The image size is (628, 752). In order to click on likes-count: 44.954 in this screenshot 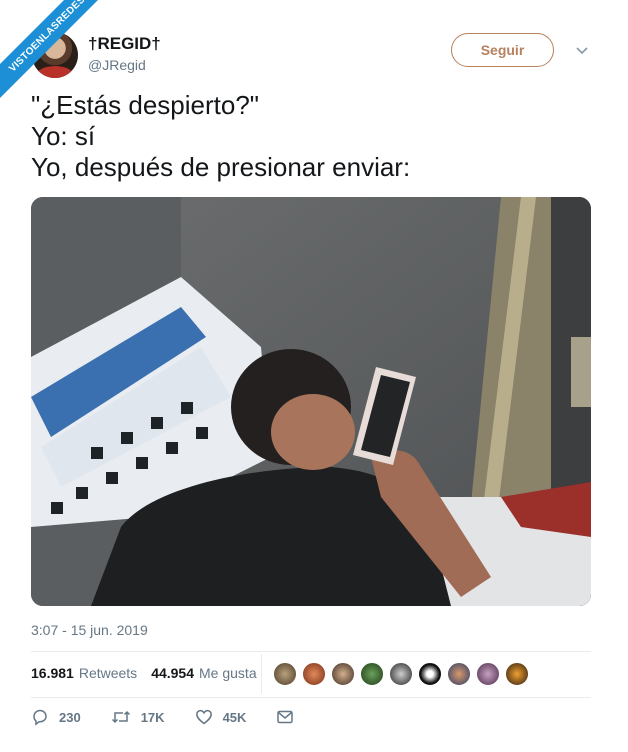, I will do `click(172, 673)`.